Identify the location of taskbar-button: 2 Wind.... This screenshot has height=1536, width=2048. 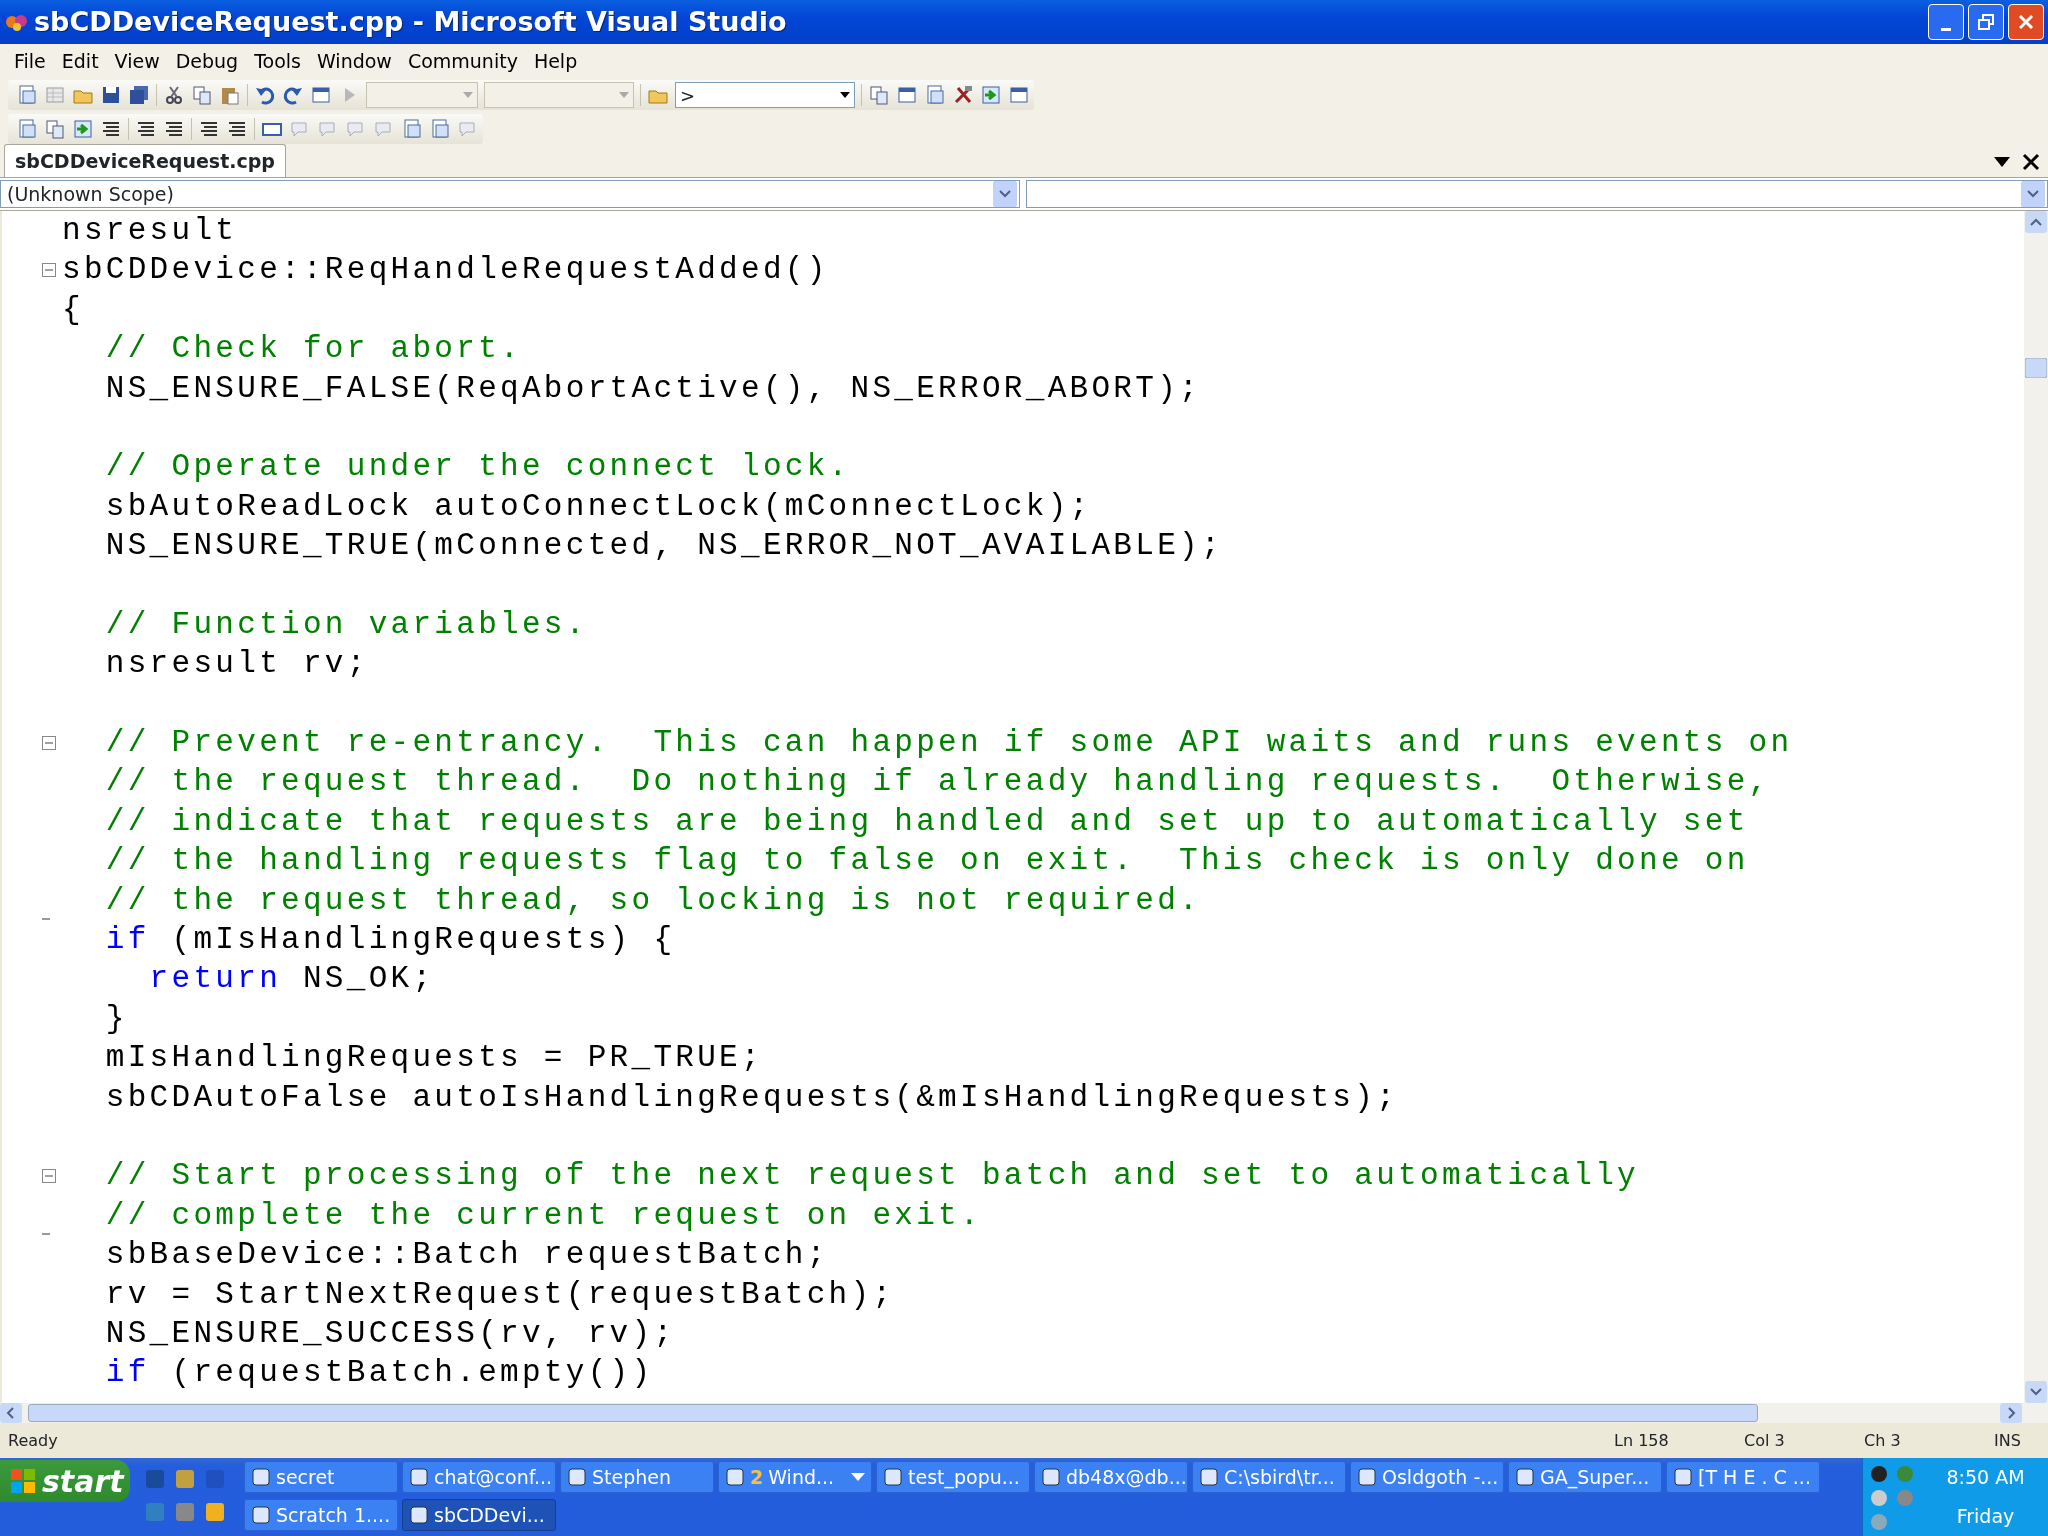
(795, 1477).